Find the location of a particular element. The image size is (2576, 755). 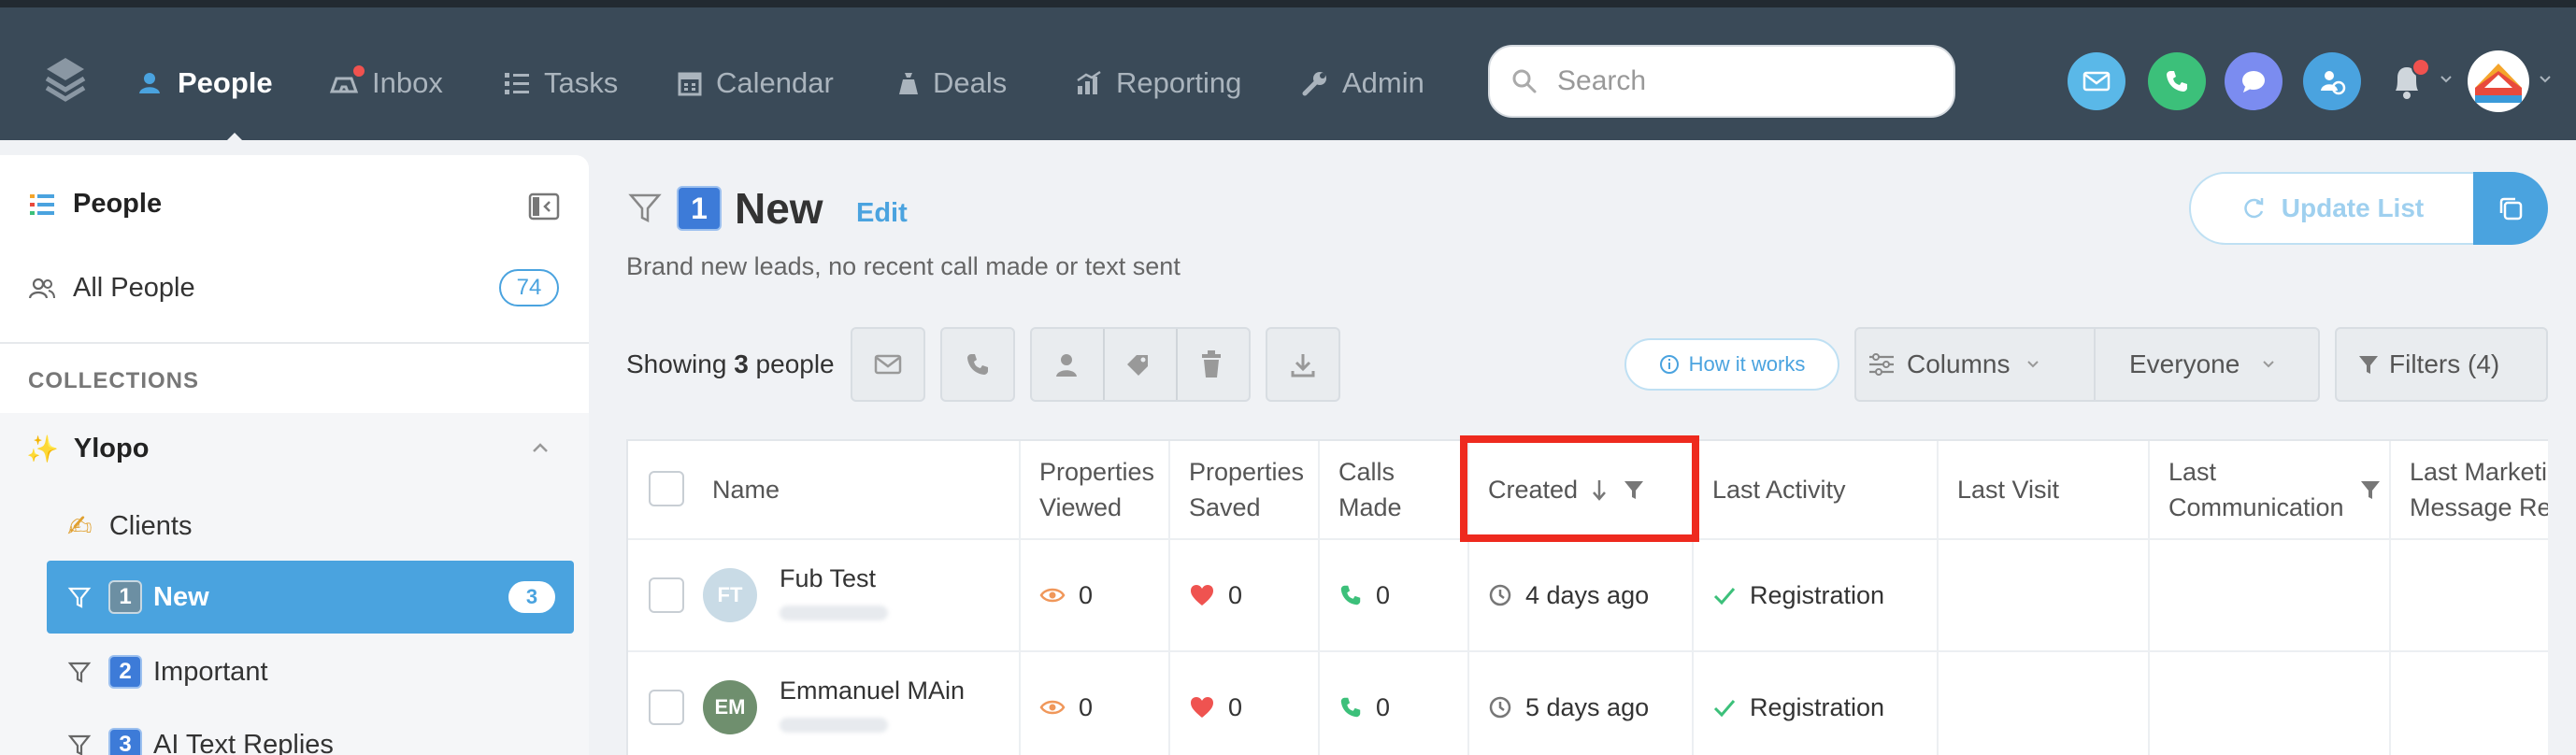

sidebar-item-all-people: All People is located at coordinates (111, 288).